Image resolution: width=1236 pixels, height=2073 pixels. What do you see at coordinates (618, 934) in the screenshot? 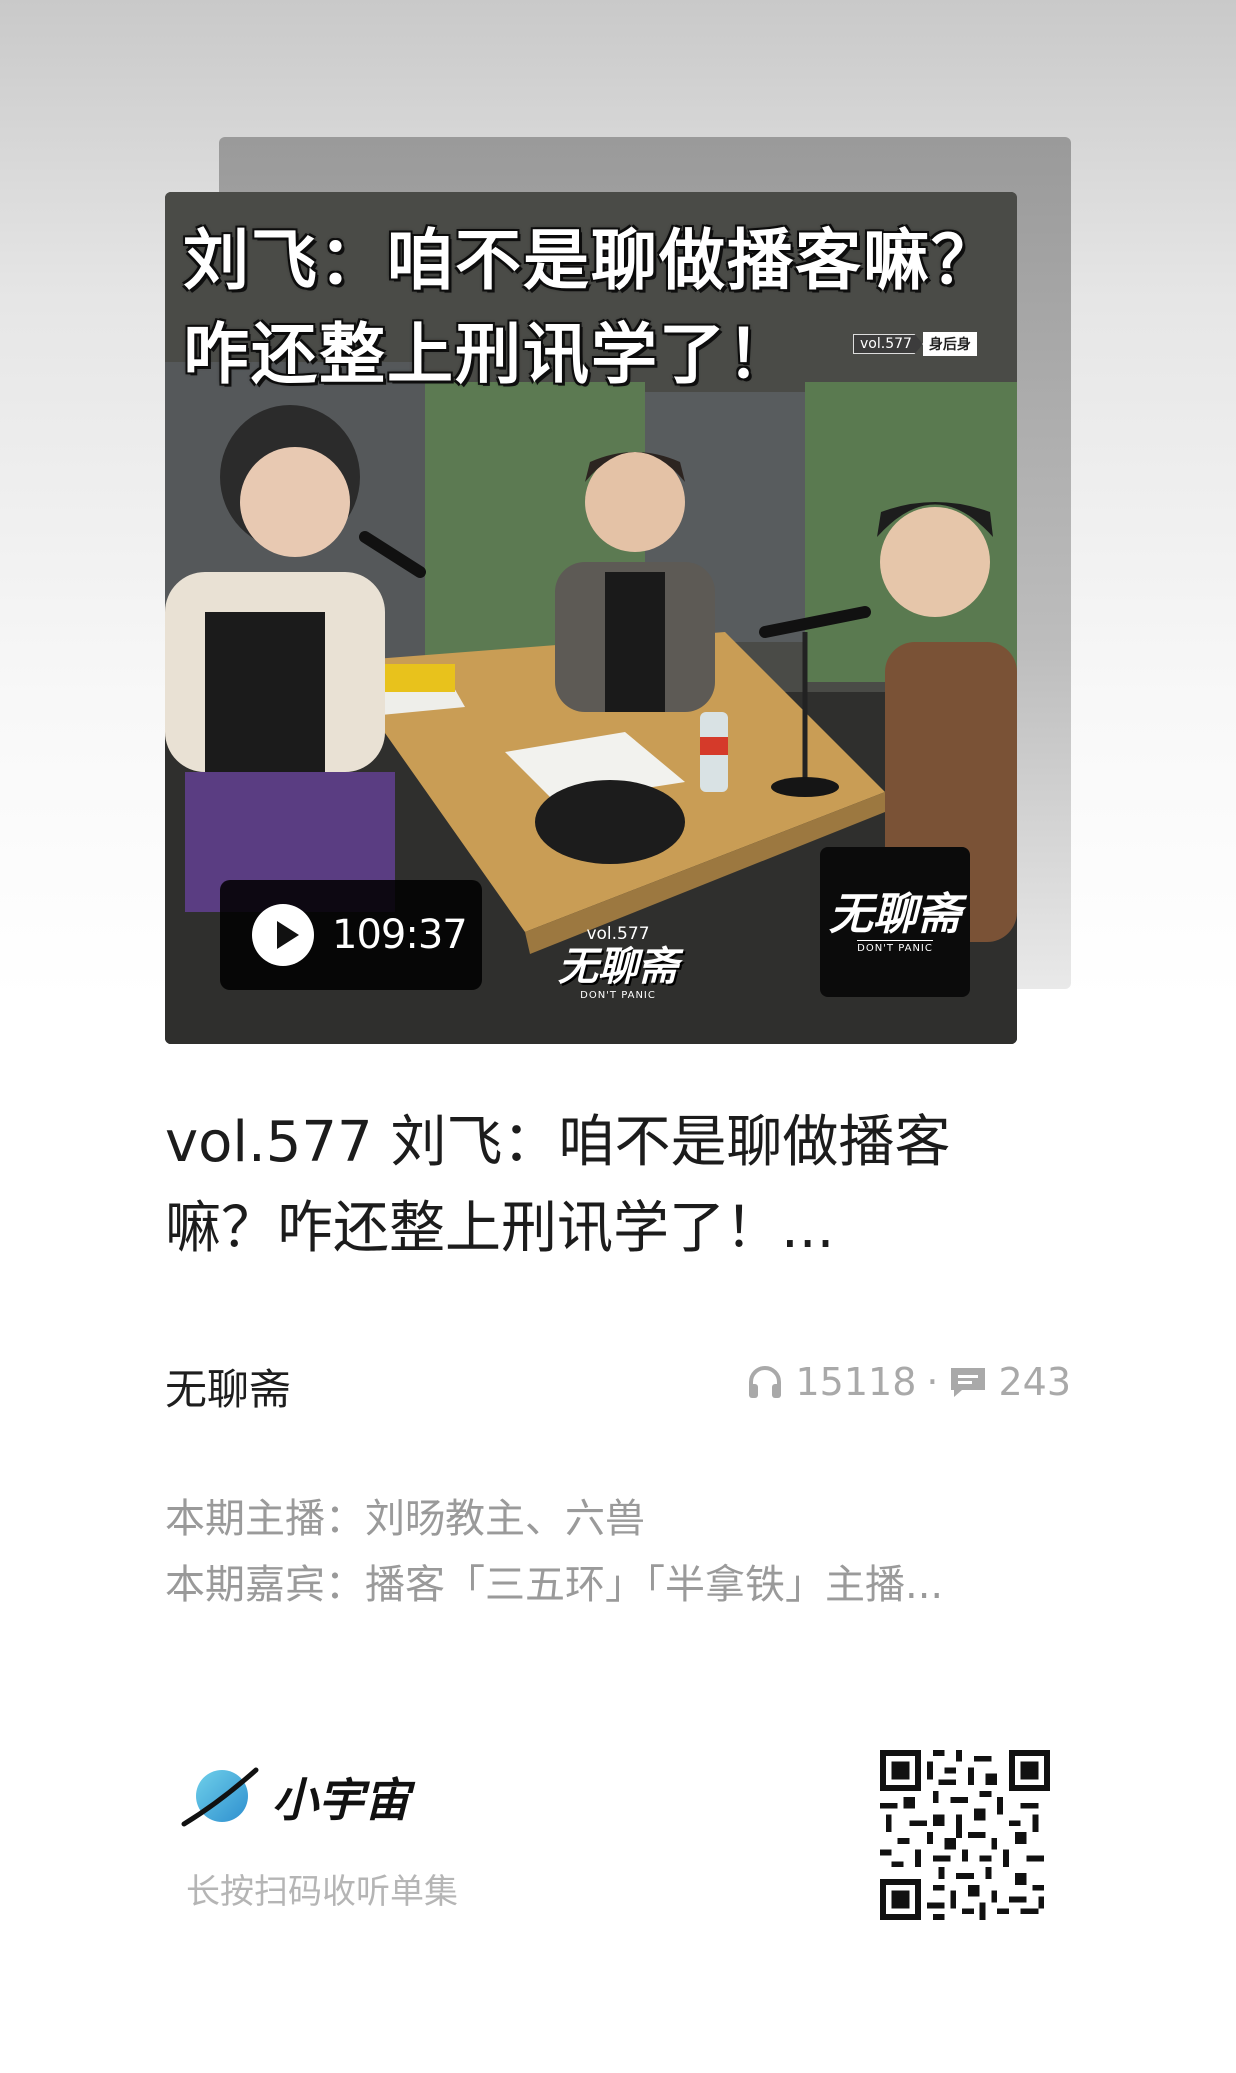
I see `vol-badge-number: vol.577` at bounding box center [618, 934].